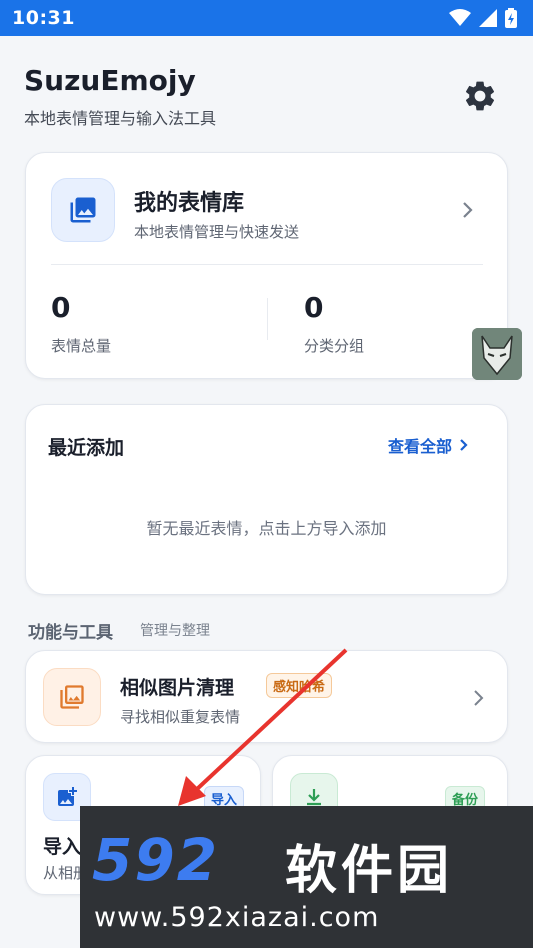 This screenshot has width=533, height=948. I want to click on stat-emoji-count: 0, so click(61, 307).